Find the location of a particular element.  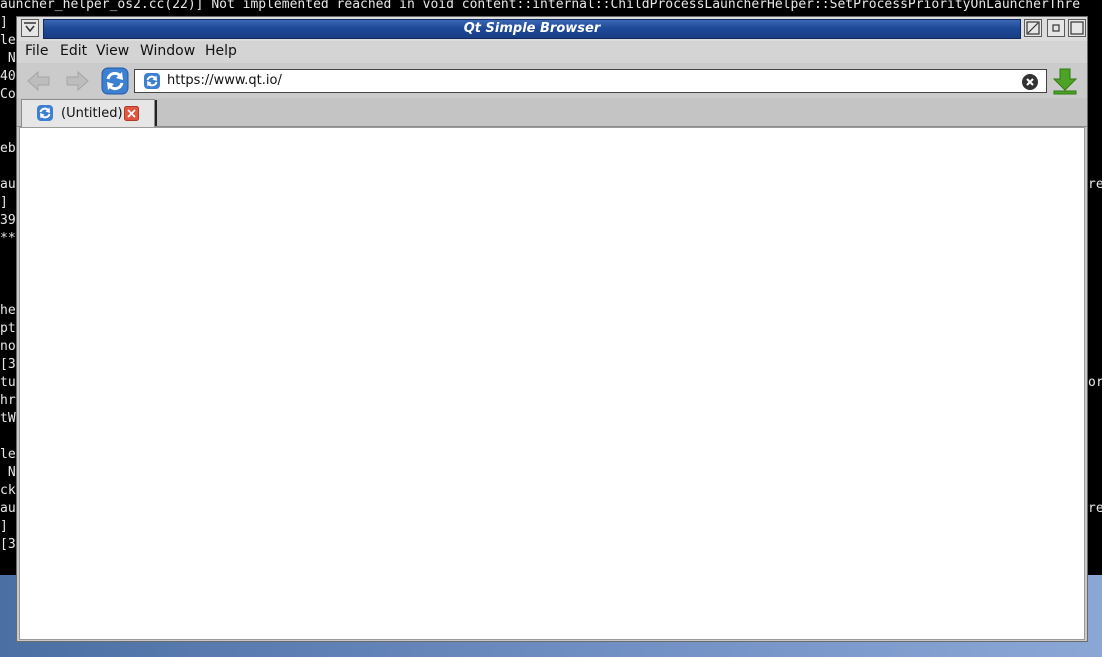

back-button is located at coordinates (39, 81).